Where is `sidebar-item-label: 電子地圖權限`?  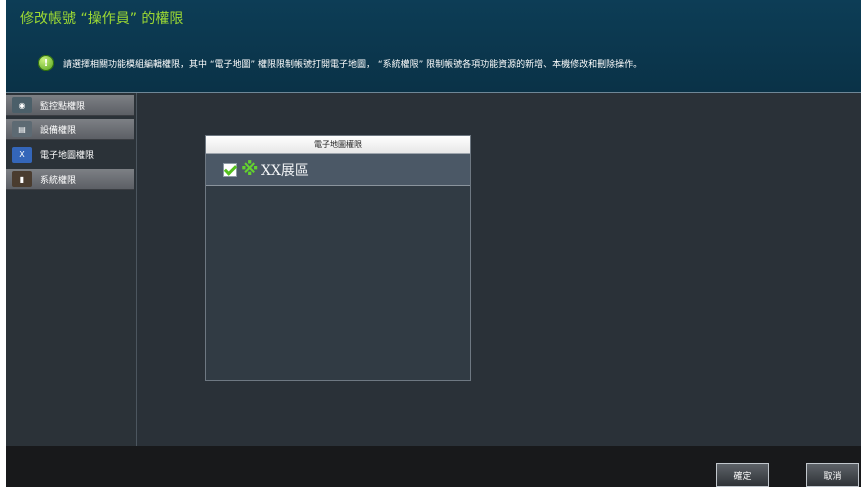 sidebar-item-label: 電子地圖權限 is located at coordinates (67, 156).